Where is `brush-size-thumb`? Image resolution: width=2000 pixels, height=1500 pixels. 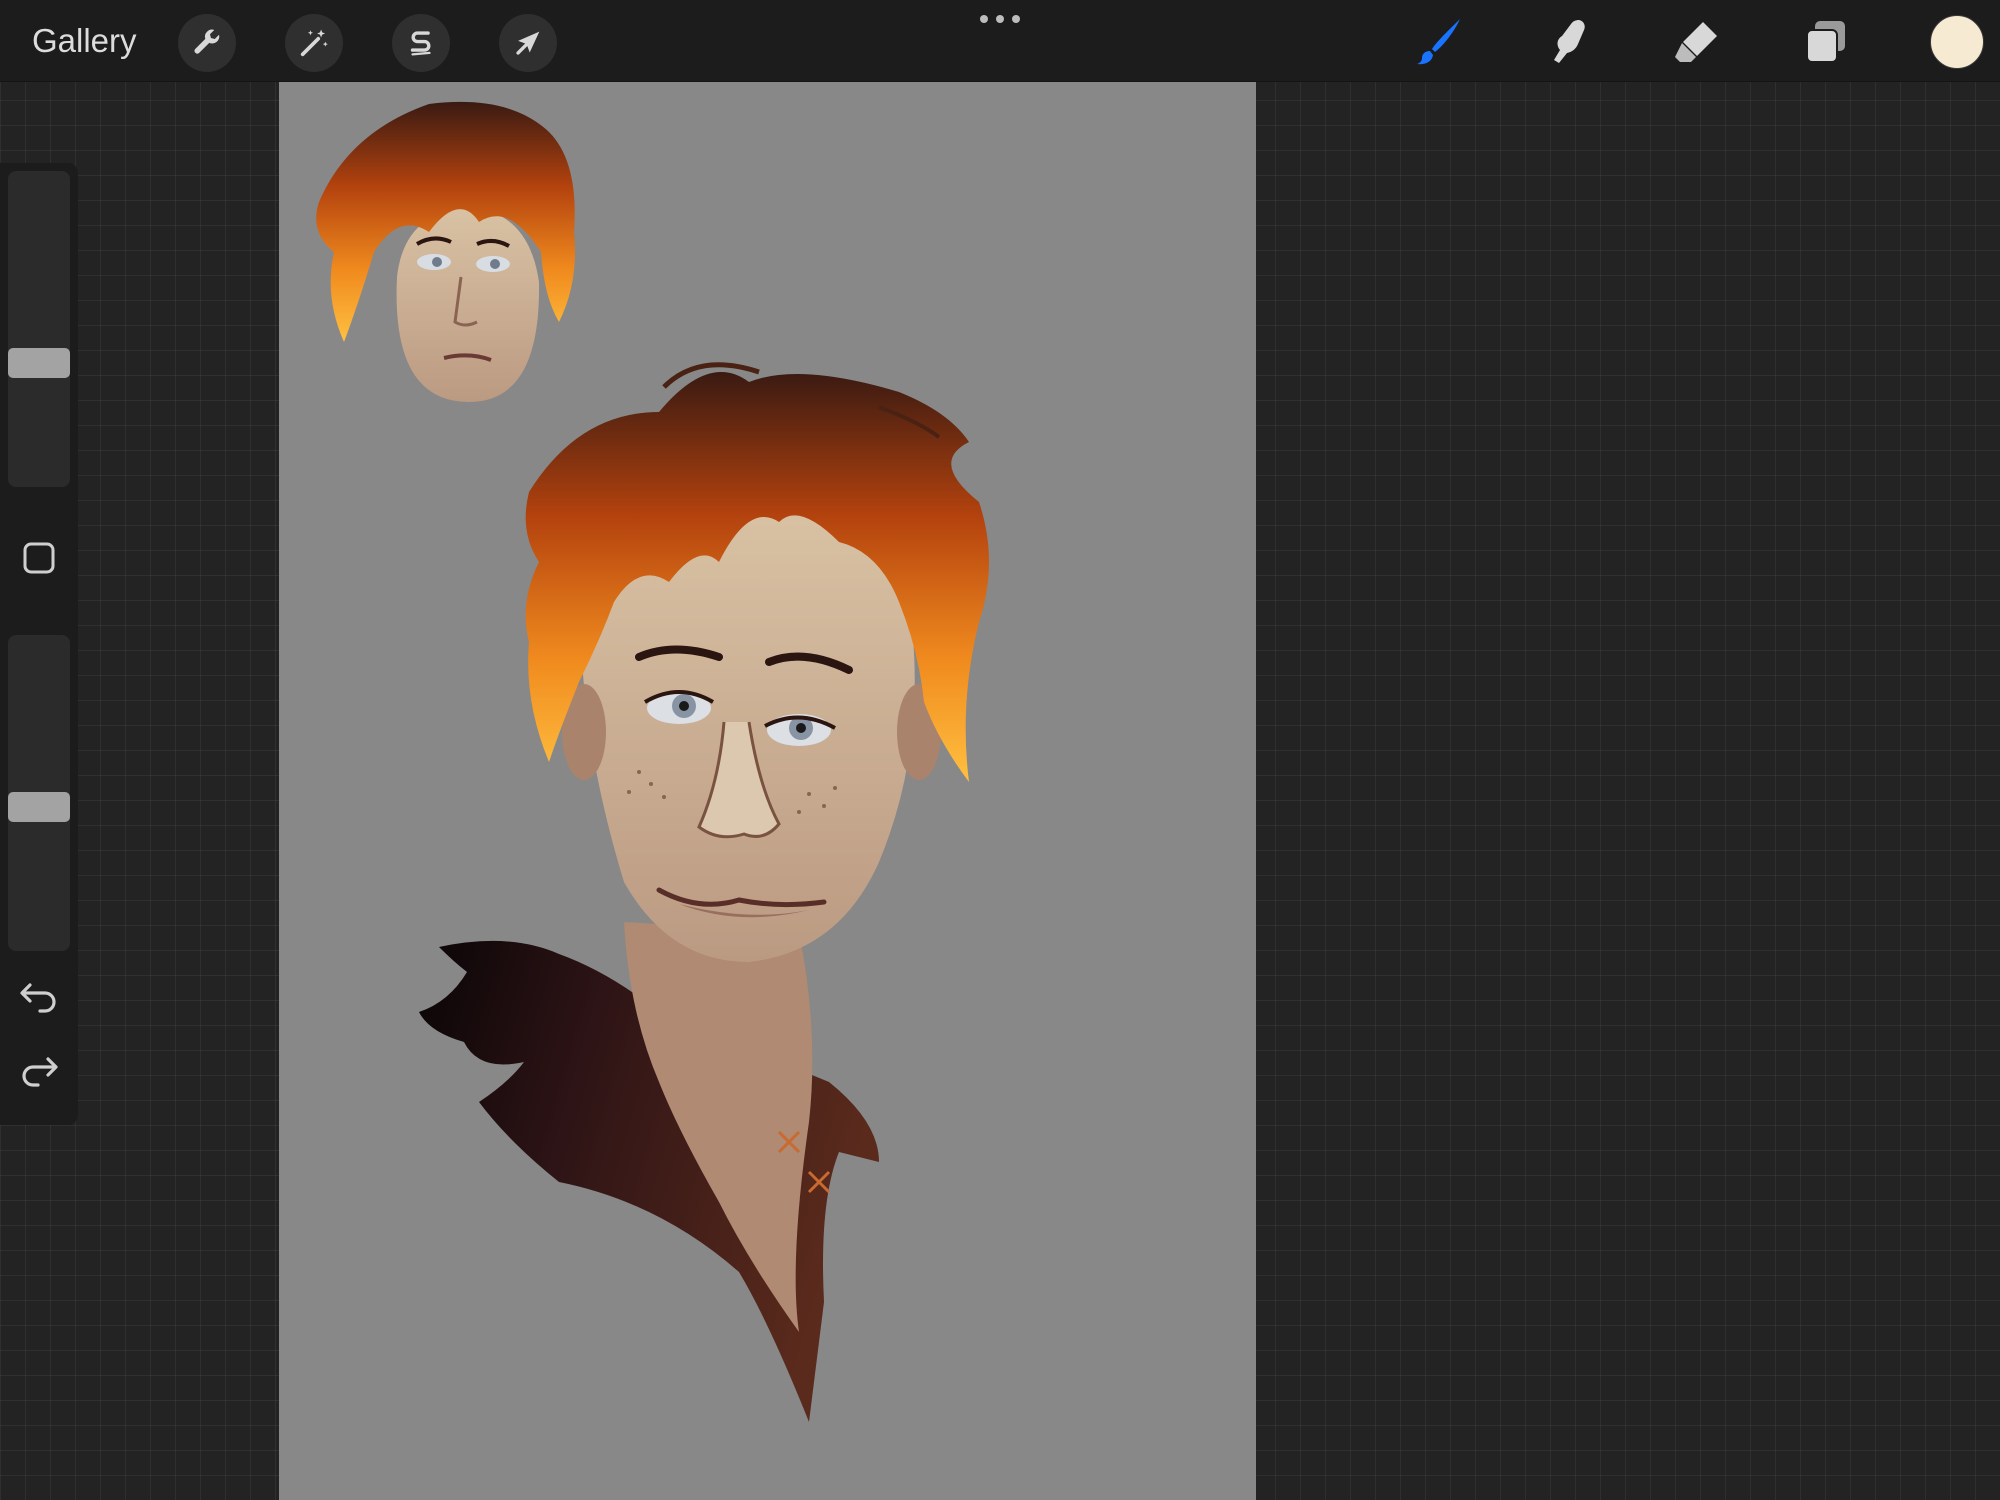
brush-size-thumb is located at coordinates (39, 363).